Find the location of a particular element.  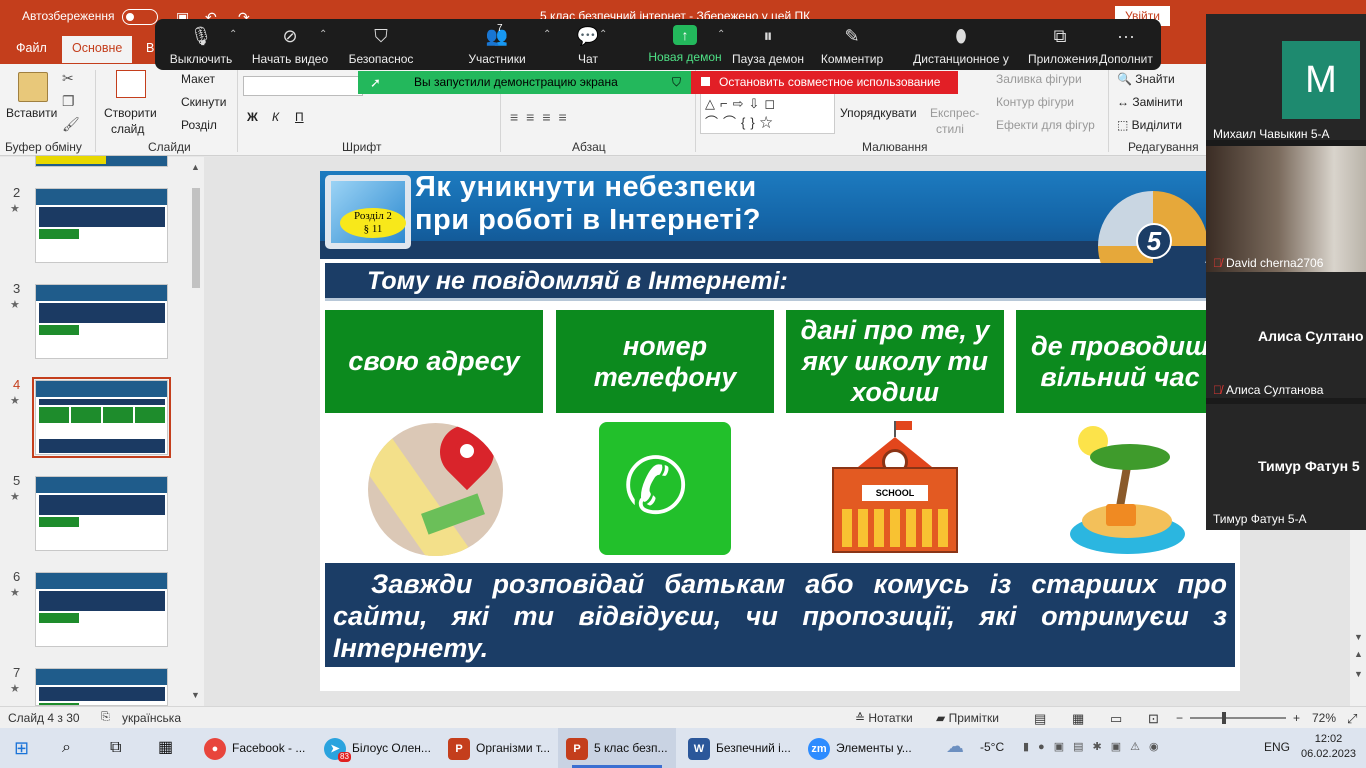

find-button: 🔍 Знайти is located at coordinates (1146, 79).